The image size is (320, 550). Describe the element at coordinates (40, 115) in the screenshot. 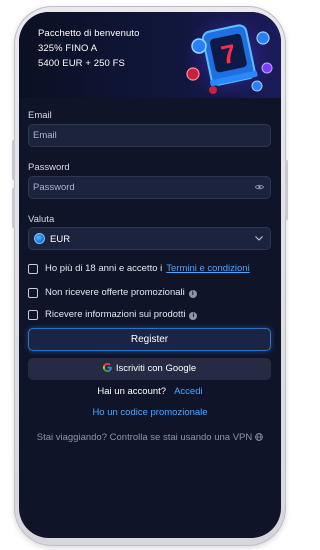

I see `email-label: Email` at that location.